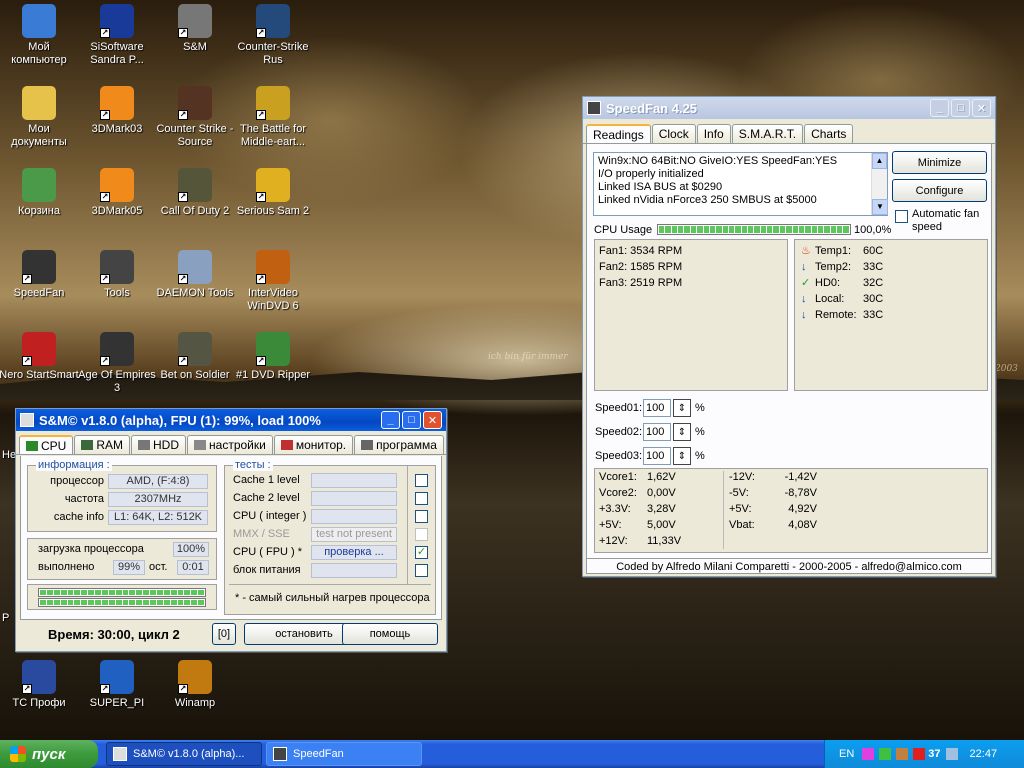 This screenshot has height=768, width=1024. I want to click on volume-icon, so click(951, 754).